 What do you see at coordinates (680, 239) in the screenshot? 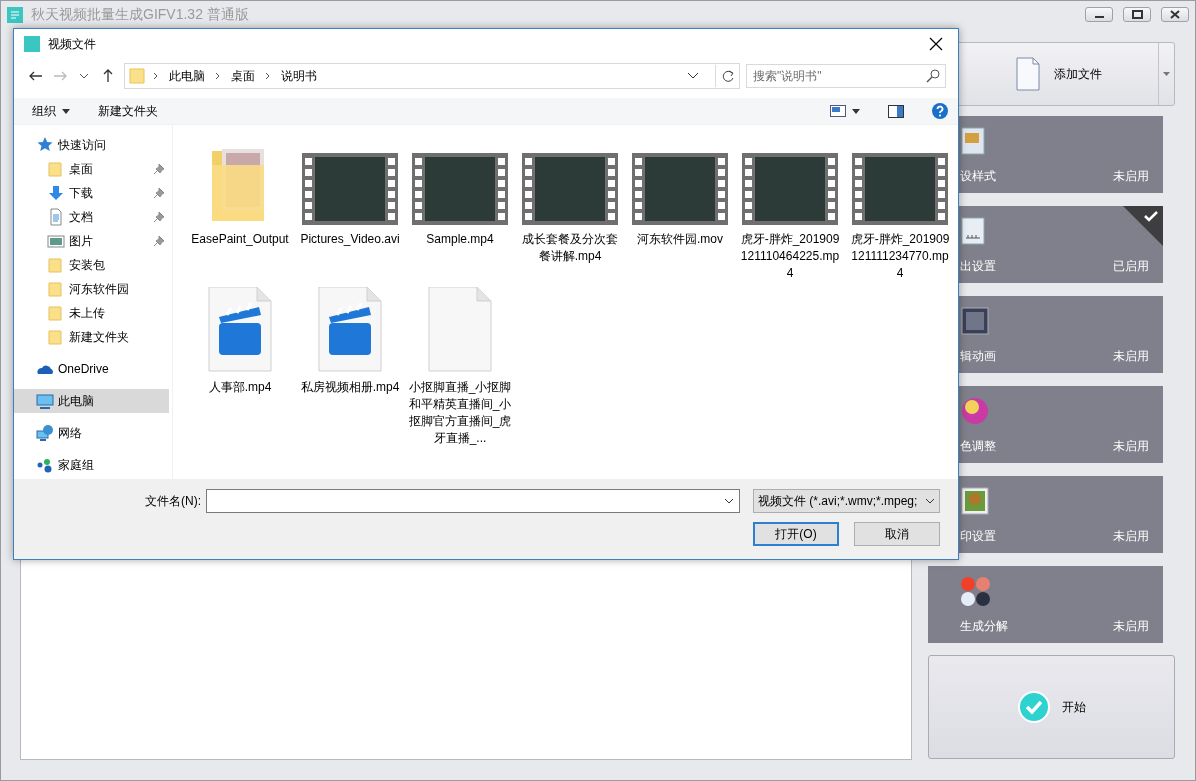
I see `file-name: 河东软件园.mov` at bounding box center [680, 239].